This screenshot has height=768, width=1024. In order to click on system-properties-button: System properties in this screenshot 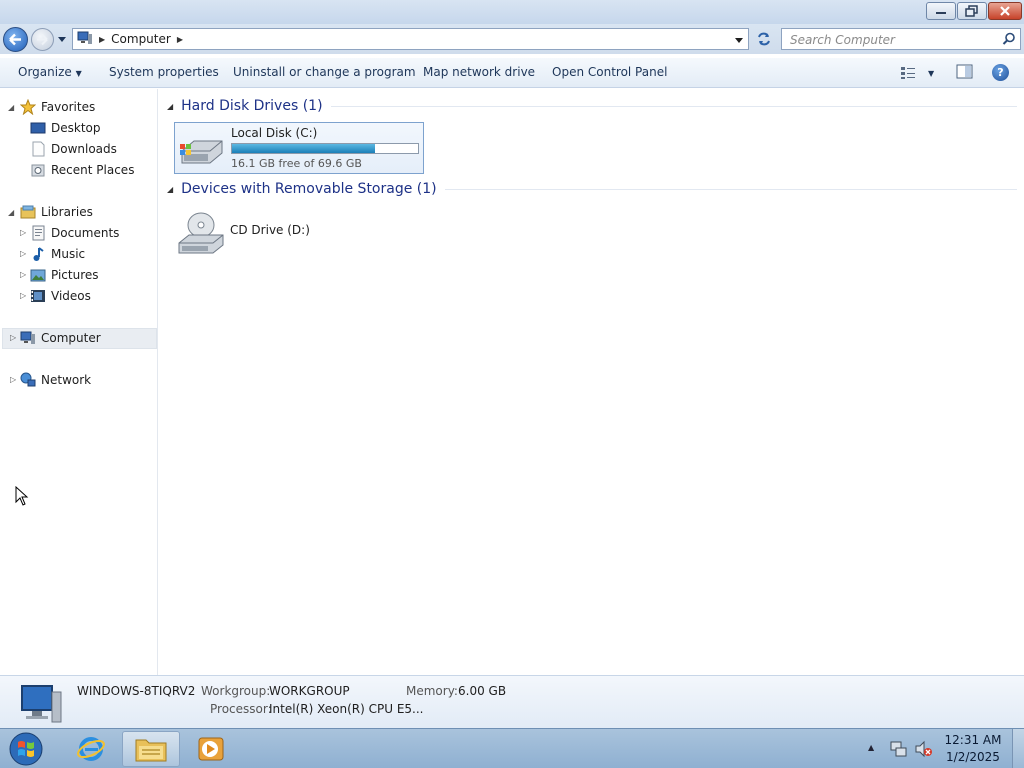, I will do `click(164, 72)`.